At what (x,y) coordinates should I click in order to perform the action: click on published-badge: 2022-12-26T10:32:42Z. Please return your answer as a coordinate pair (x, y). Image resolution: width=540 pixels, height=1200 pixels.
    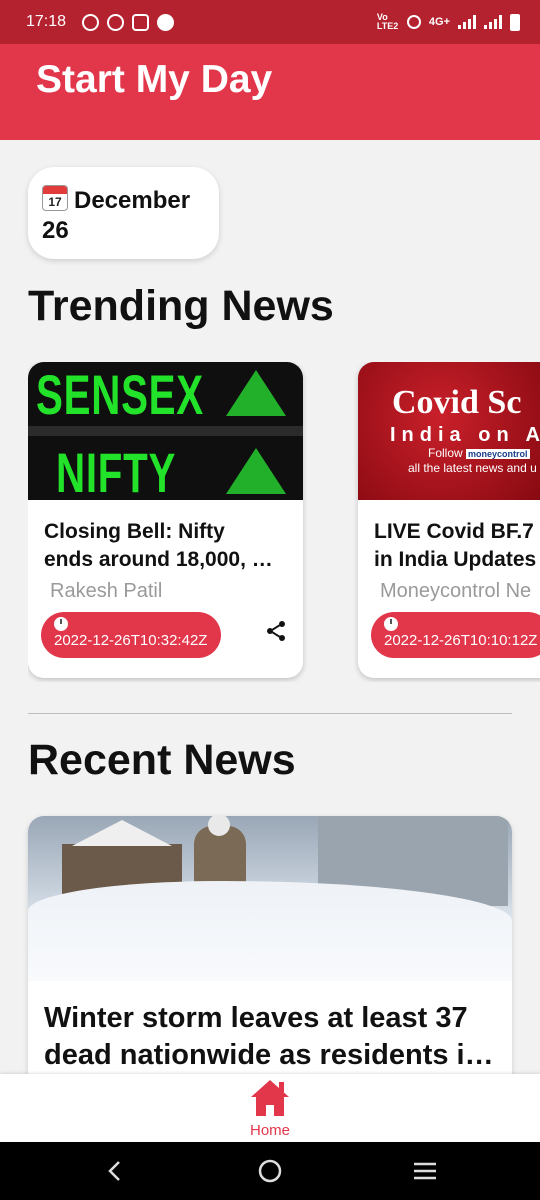
    Looking at the image, I should click on (131, 635).